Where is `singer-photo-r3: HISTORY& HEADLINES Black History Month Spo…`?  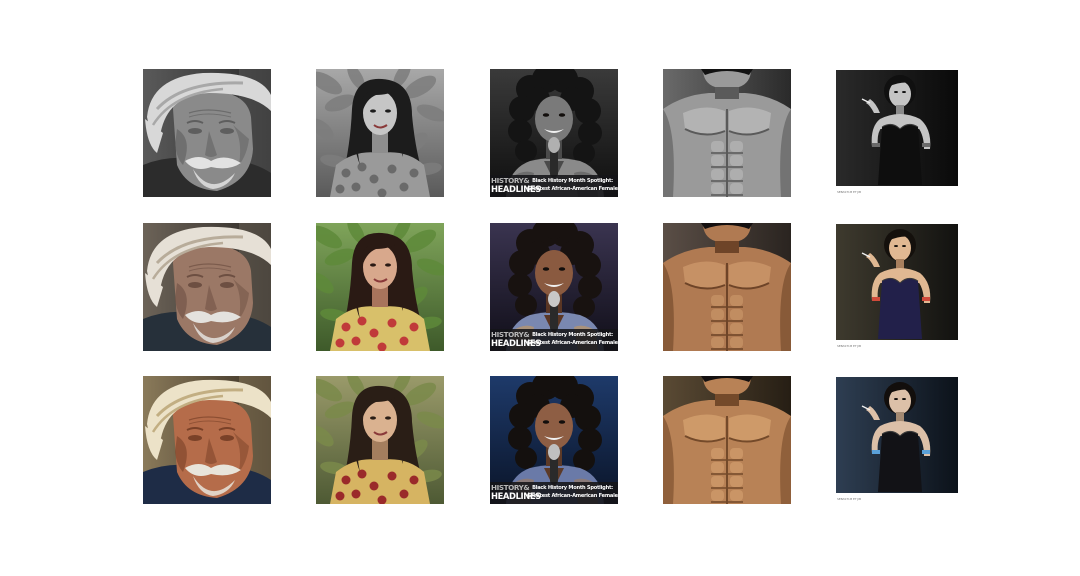
singer-photo-r3: HISTORY& HEADLINES Black History Month Spo… is located at coordinates (554, 440).